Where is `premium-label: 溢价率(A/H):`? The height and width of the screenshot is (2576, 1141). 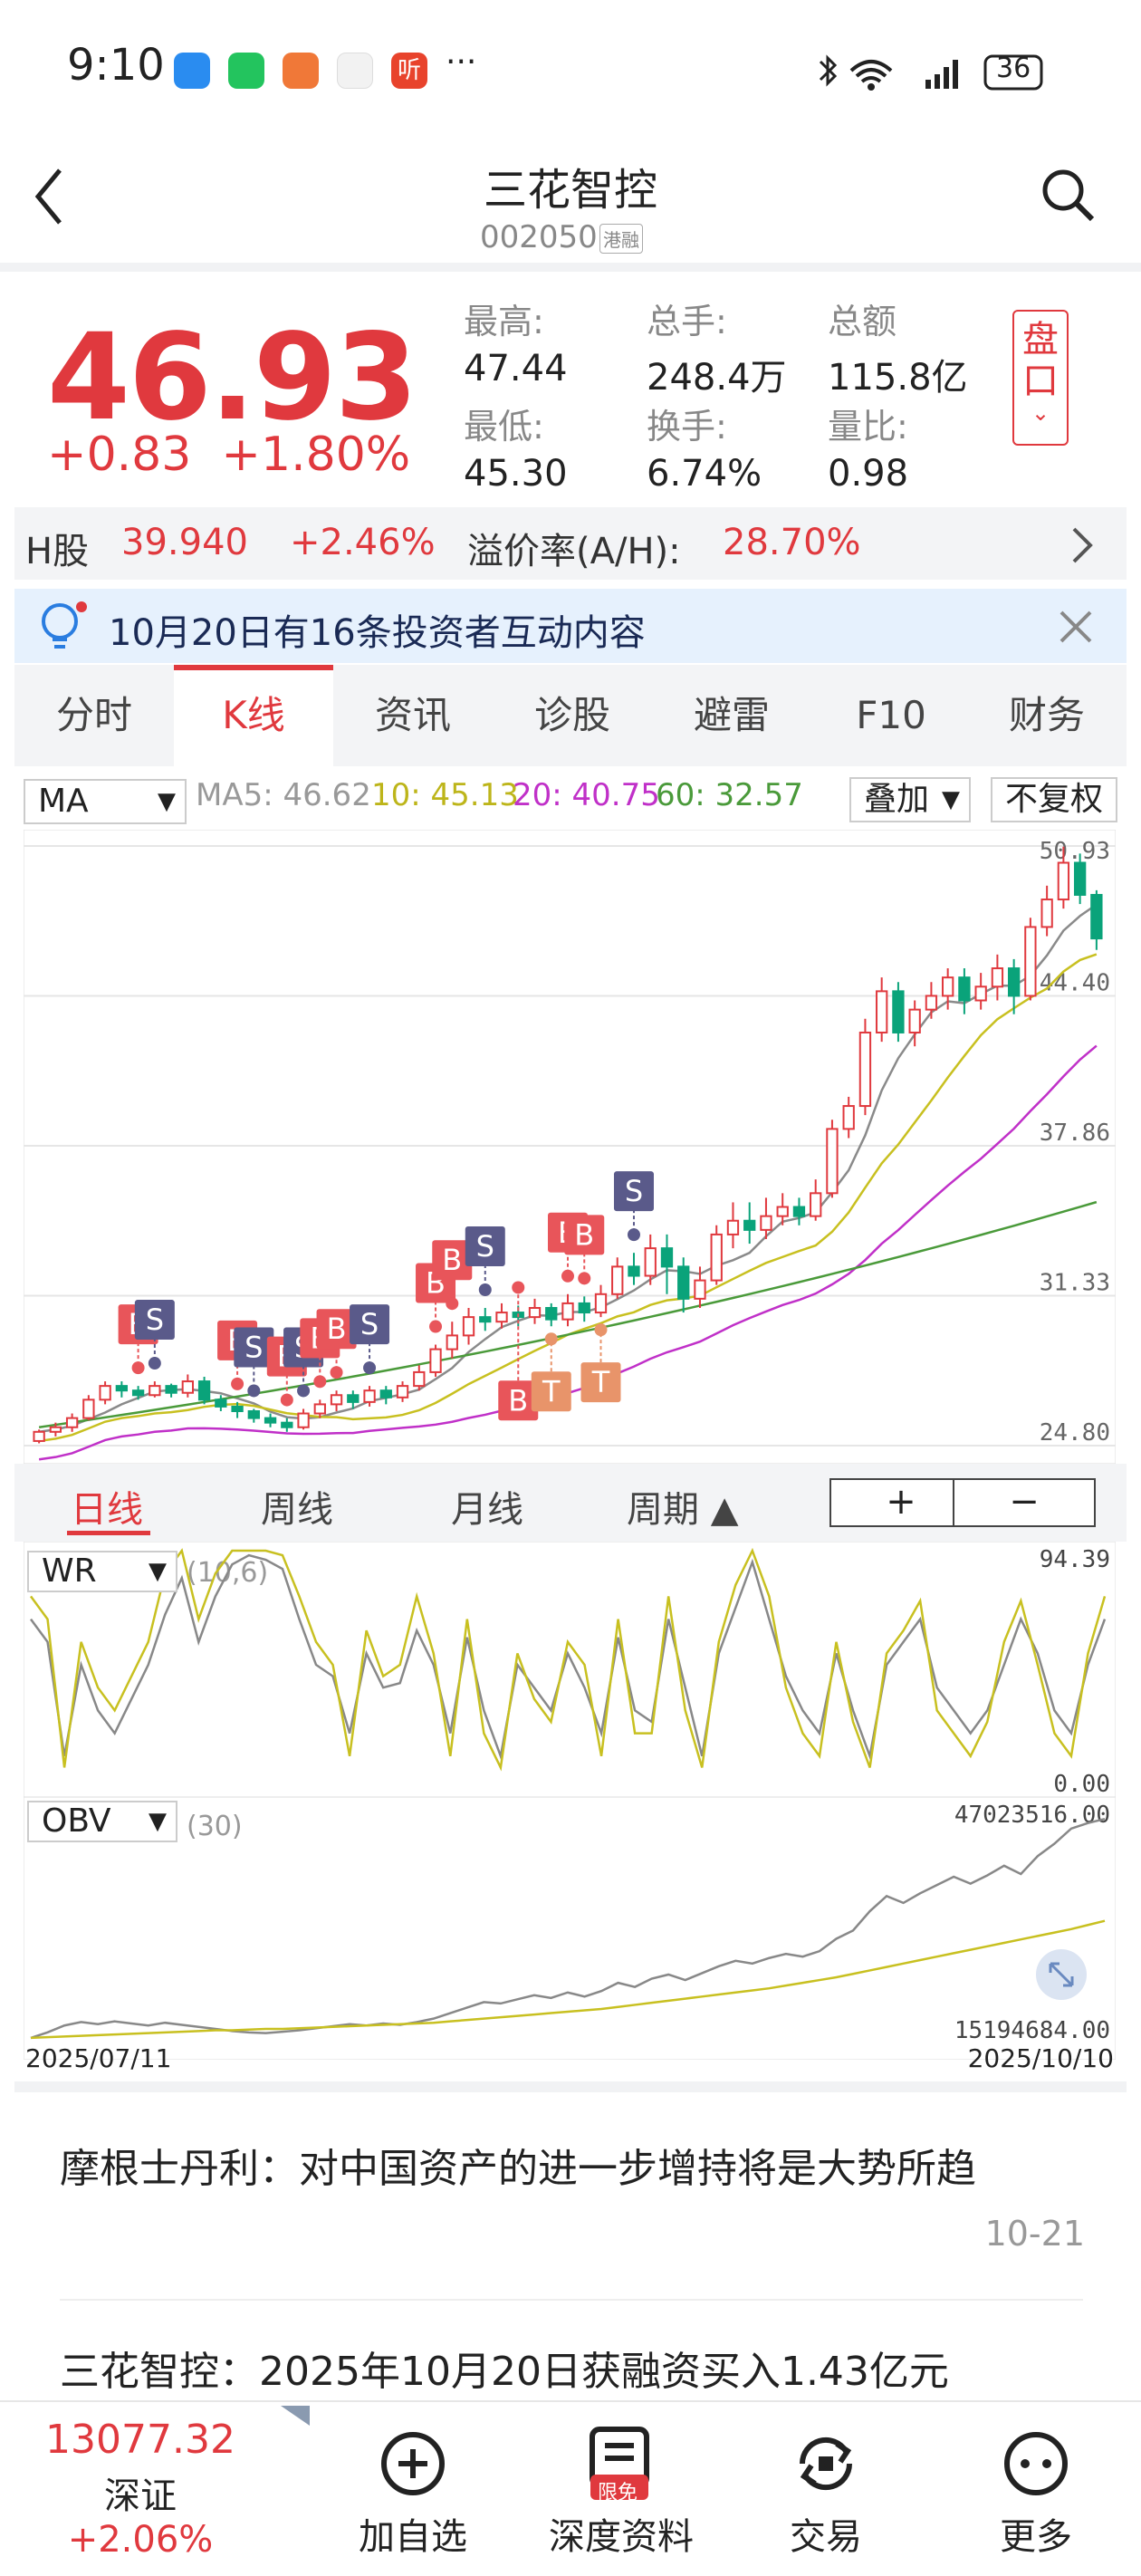 premium-label: 溢价率(A/H): is located at coordinates (574, 551).